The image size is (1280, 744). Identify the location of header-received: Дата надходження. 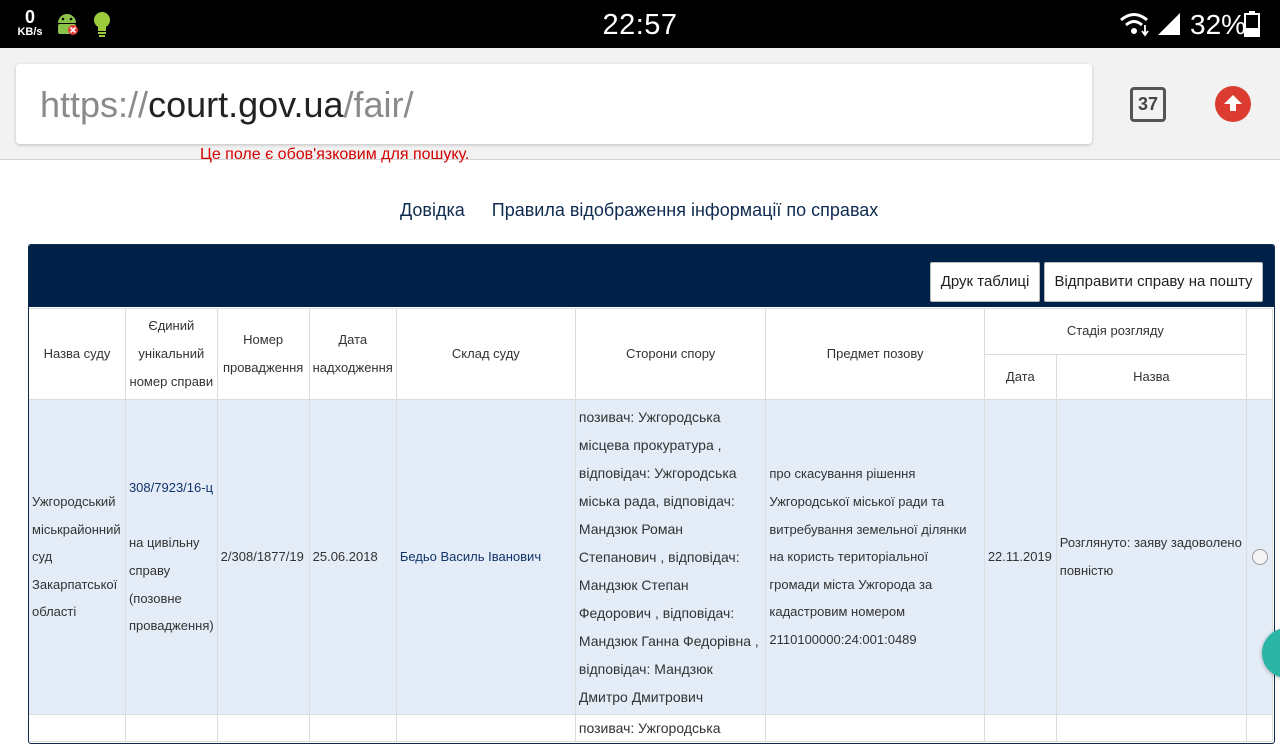
(352, 354).